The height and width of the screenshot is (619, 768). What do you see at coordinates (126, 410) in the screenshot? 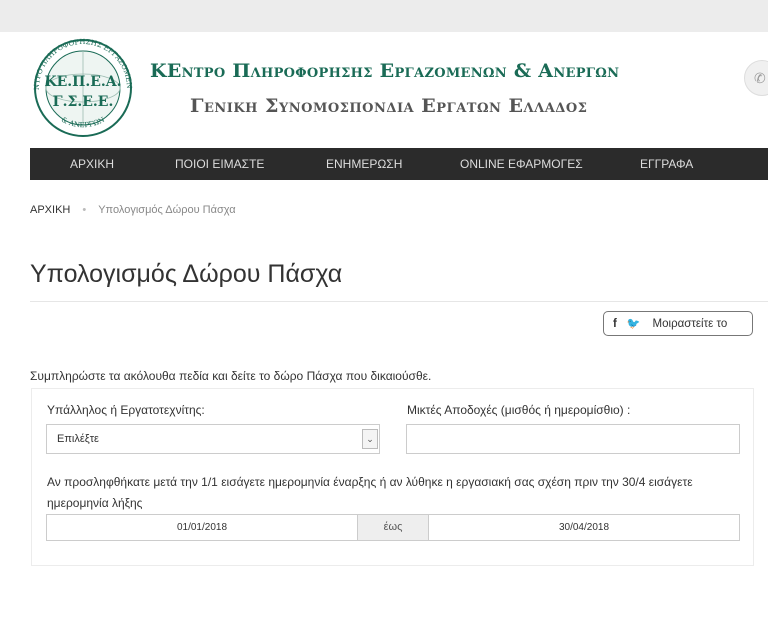
I see `employee-type-label: Υπάλληλος ή Εργατοτεχνίτης:` at bounding box center [126, 410].